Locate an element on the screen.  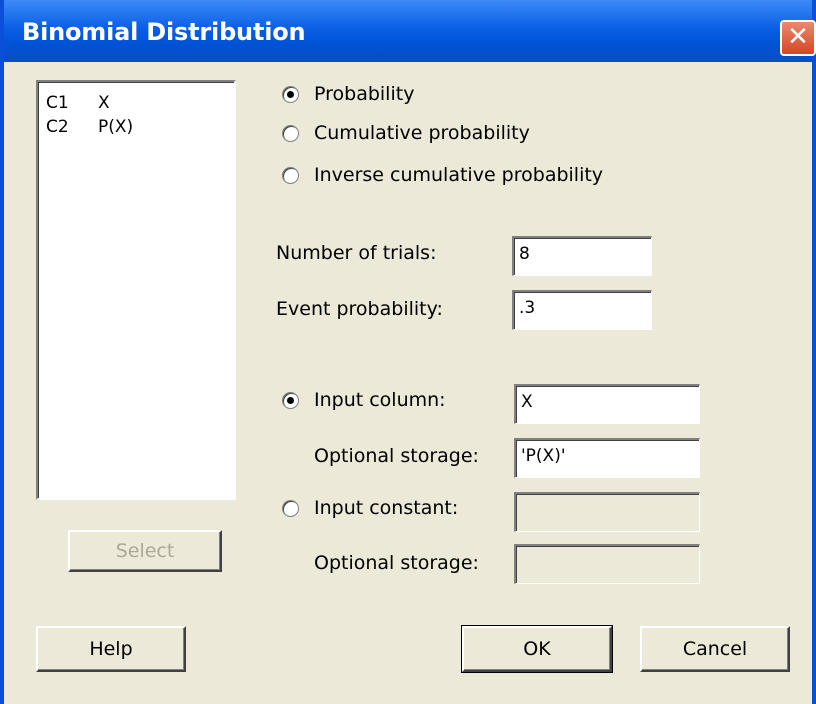
trials-field: 8 is located at coordinates (582, 256).